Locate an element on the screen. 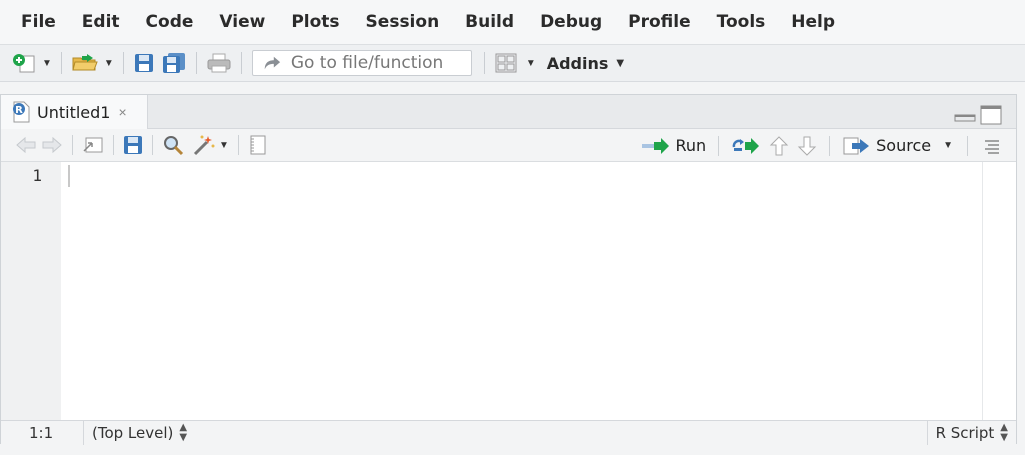 Image resolution: width=1025 pixels, height=455 pixels. scope-selector: (Top Level) ▲ ▼ is located at coordinates (136, 432).